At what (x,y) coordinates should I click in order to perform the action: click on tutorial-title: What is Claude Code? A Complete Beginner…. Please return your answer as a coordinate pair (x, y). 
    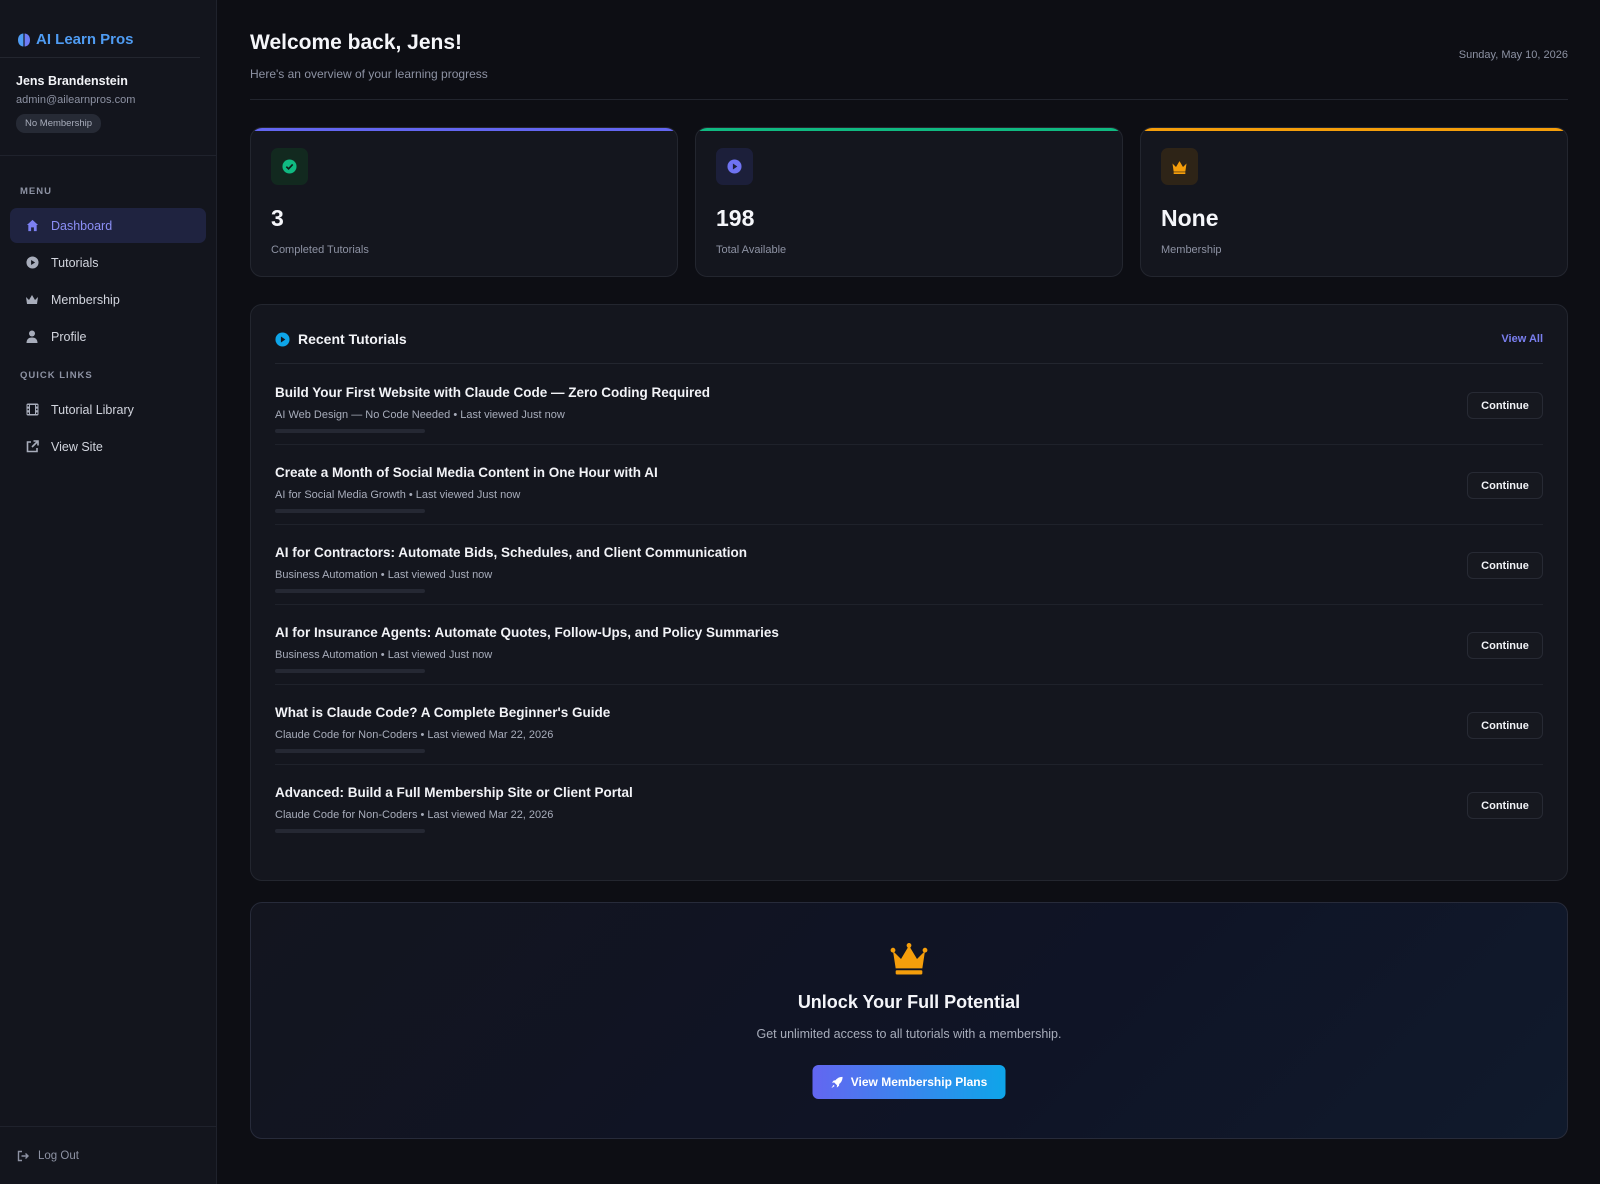
    Looking at the image, I should click on (442, 712).